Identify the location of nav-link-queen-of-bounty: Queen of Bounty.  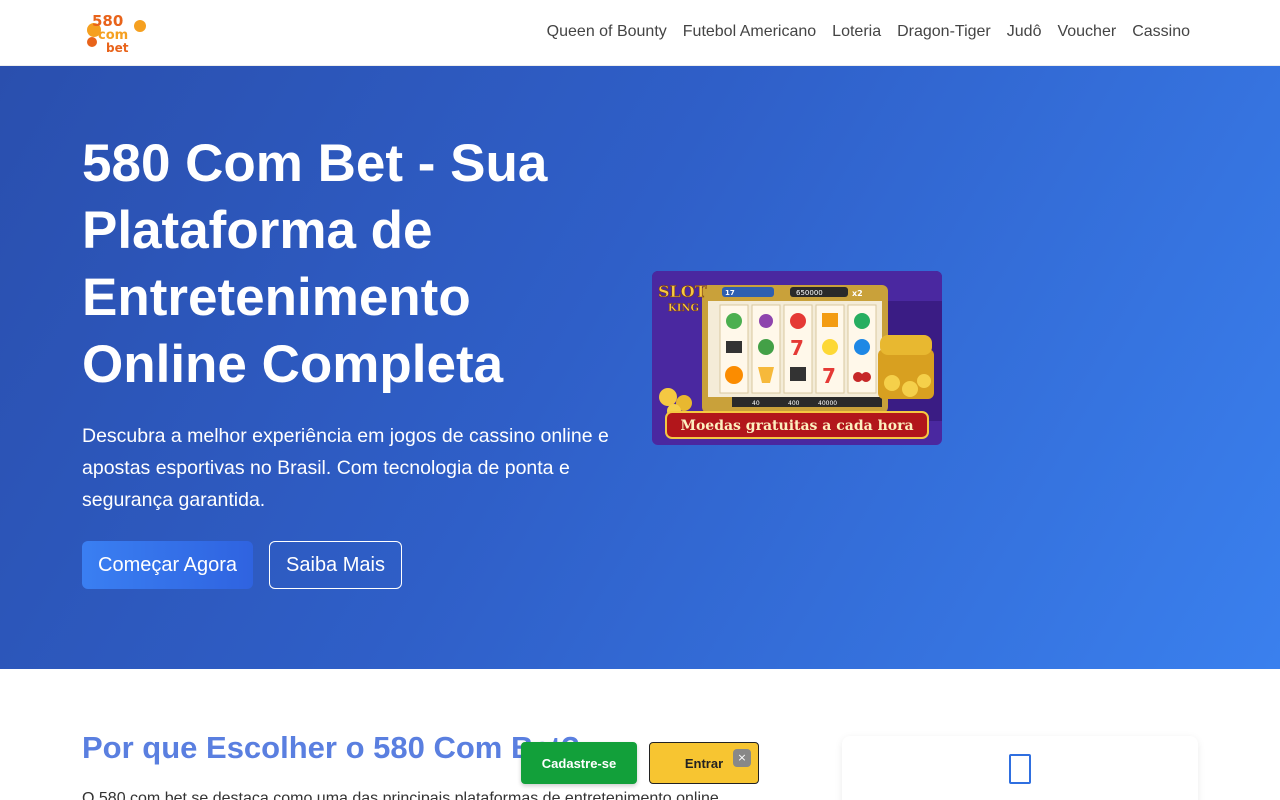
(607, 32).